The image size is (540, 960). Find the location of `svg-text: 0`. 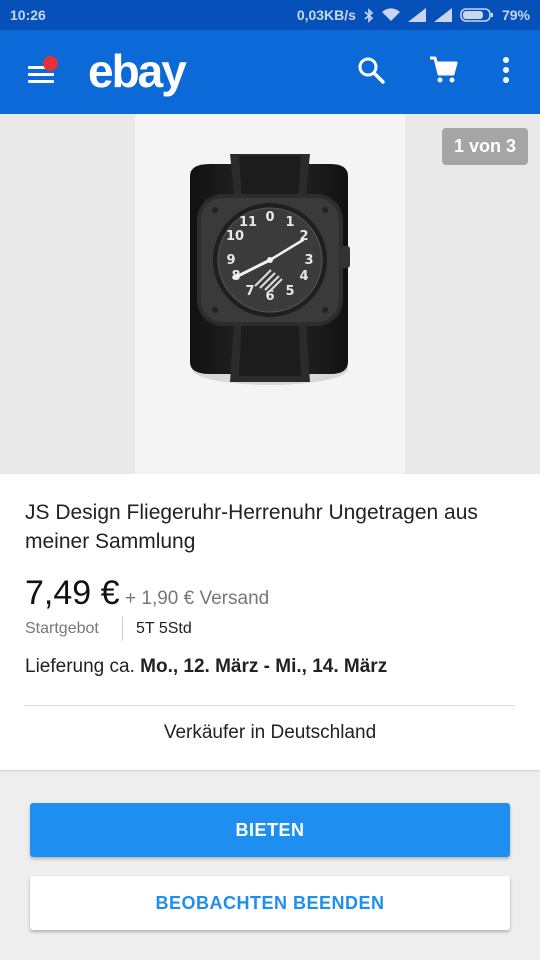

svg-text: 0 is located at coordinates (269, 217).